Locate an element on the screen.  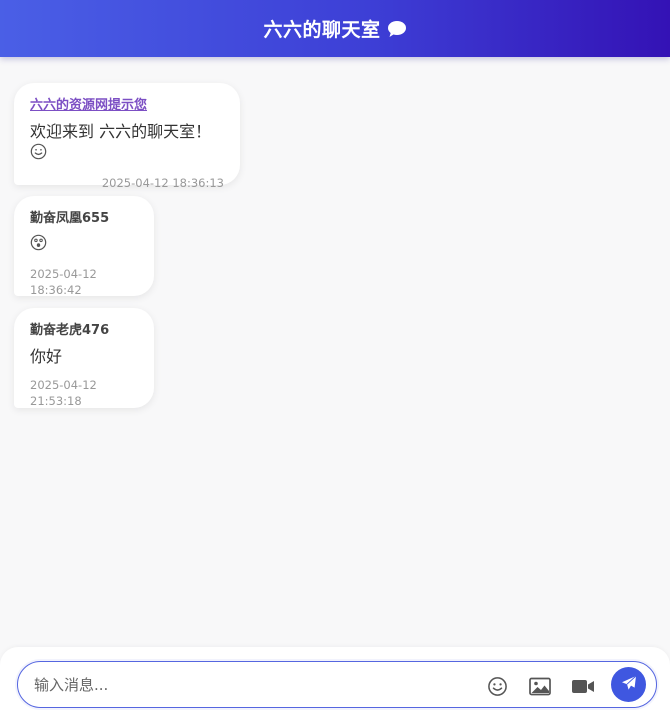
message-text: 欢迎来到 六六的聊天室！ is located at coordinates (127, 143).